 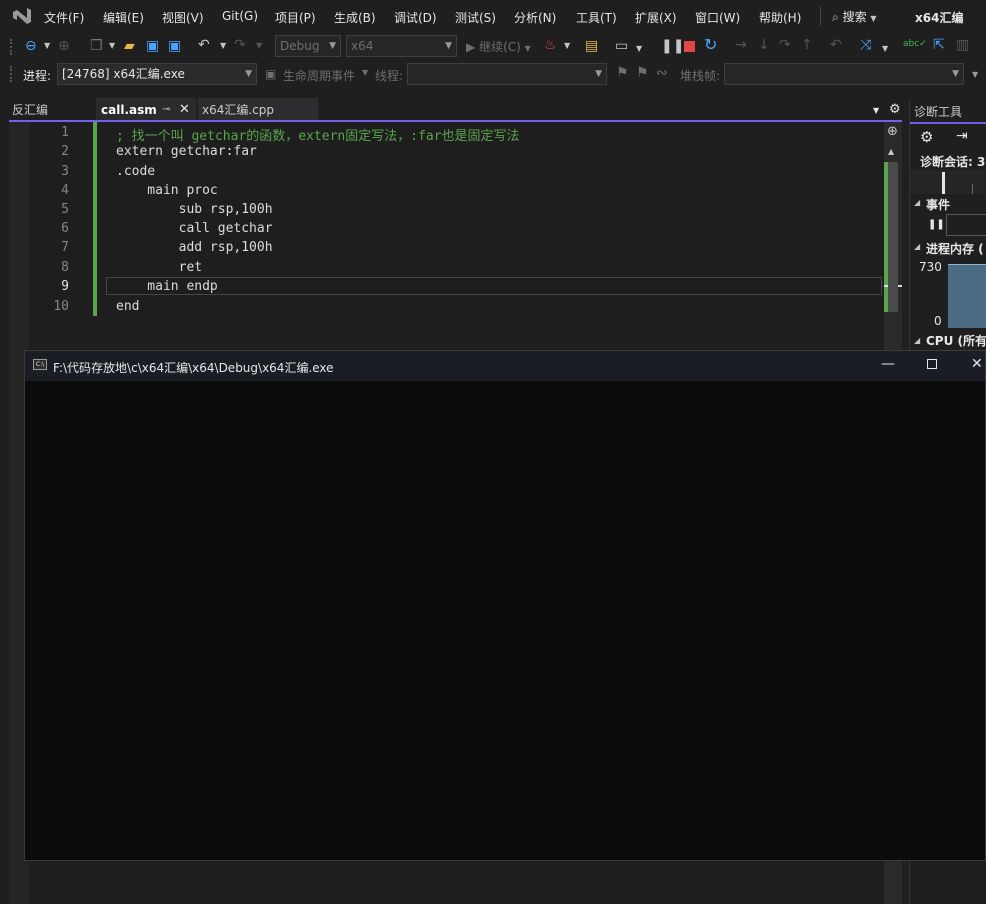 I want to click on toggle-flagged-threads-icon: ⚑, so click(x=642, y=73).